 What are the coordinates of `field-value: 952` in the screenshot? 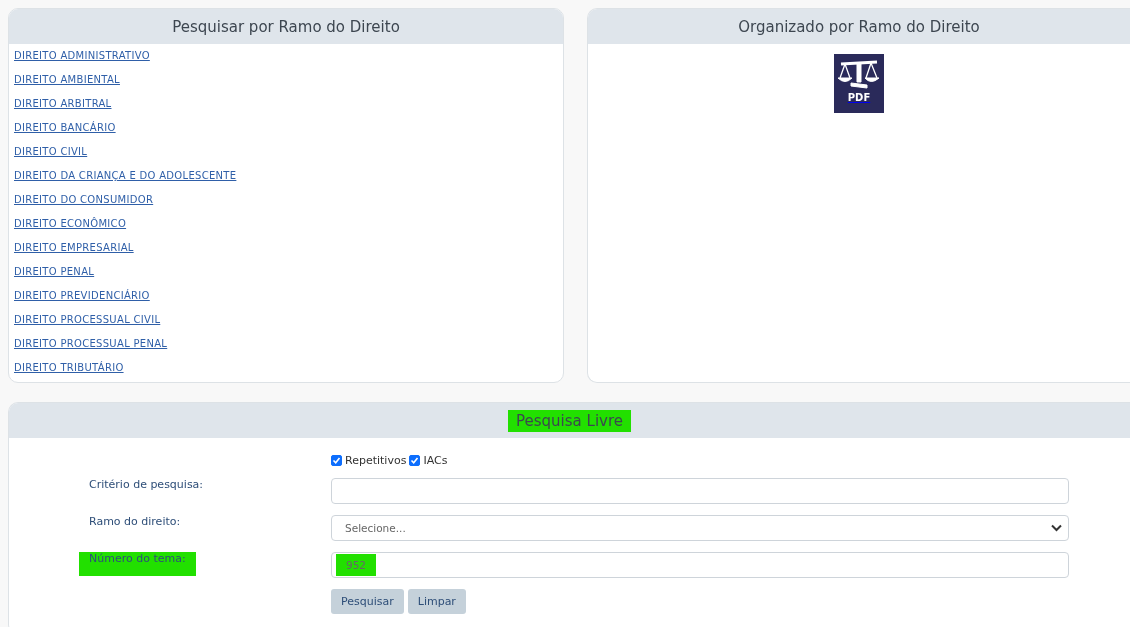 It's located at (356, 565).